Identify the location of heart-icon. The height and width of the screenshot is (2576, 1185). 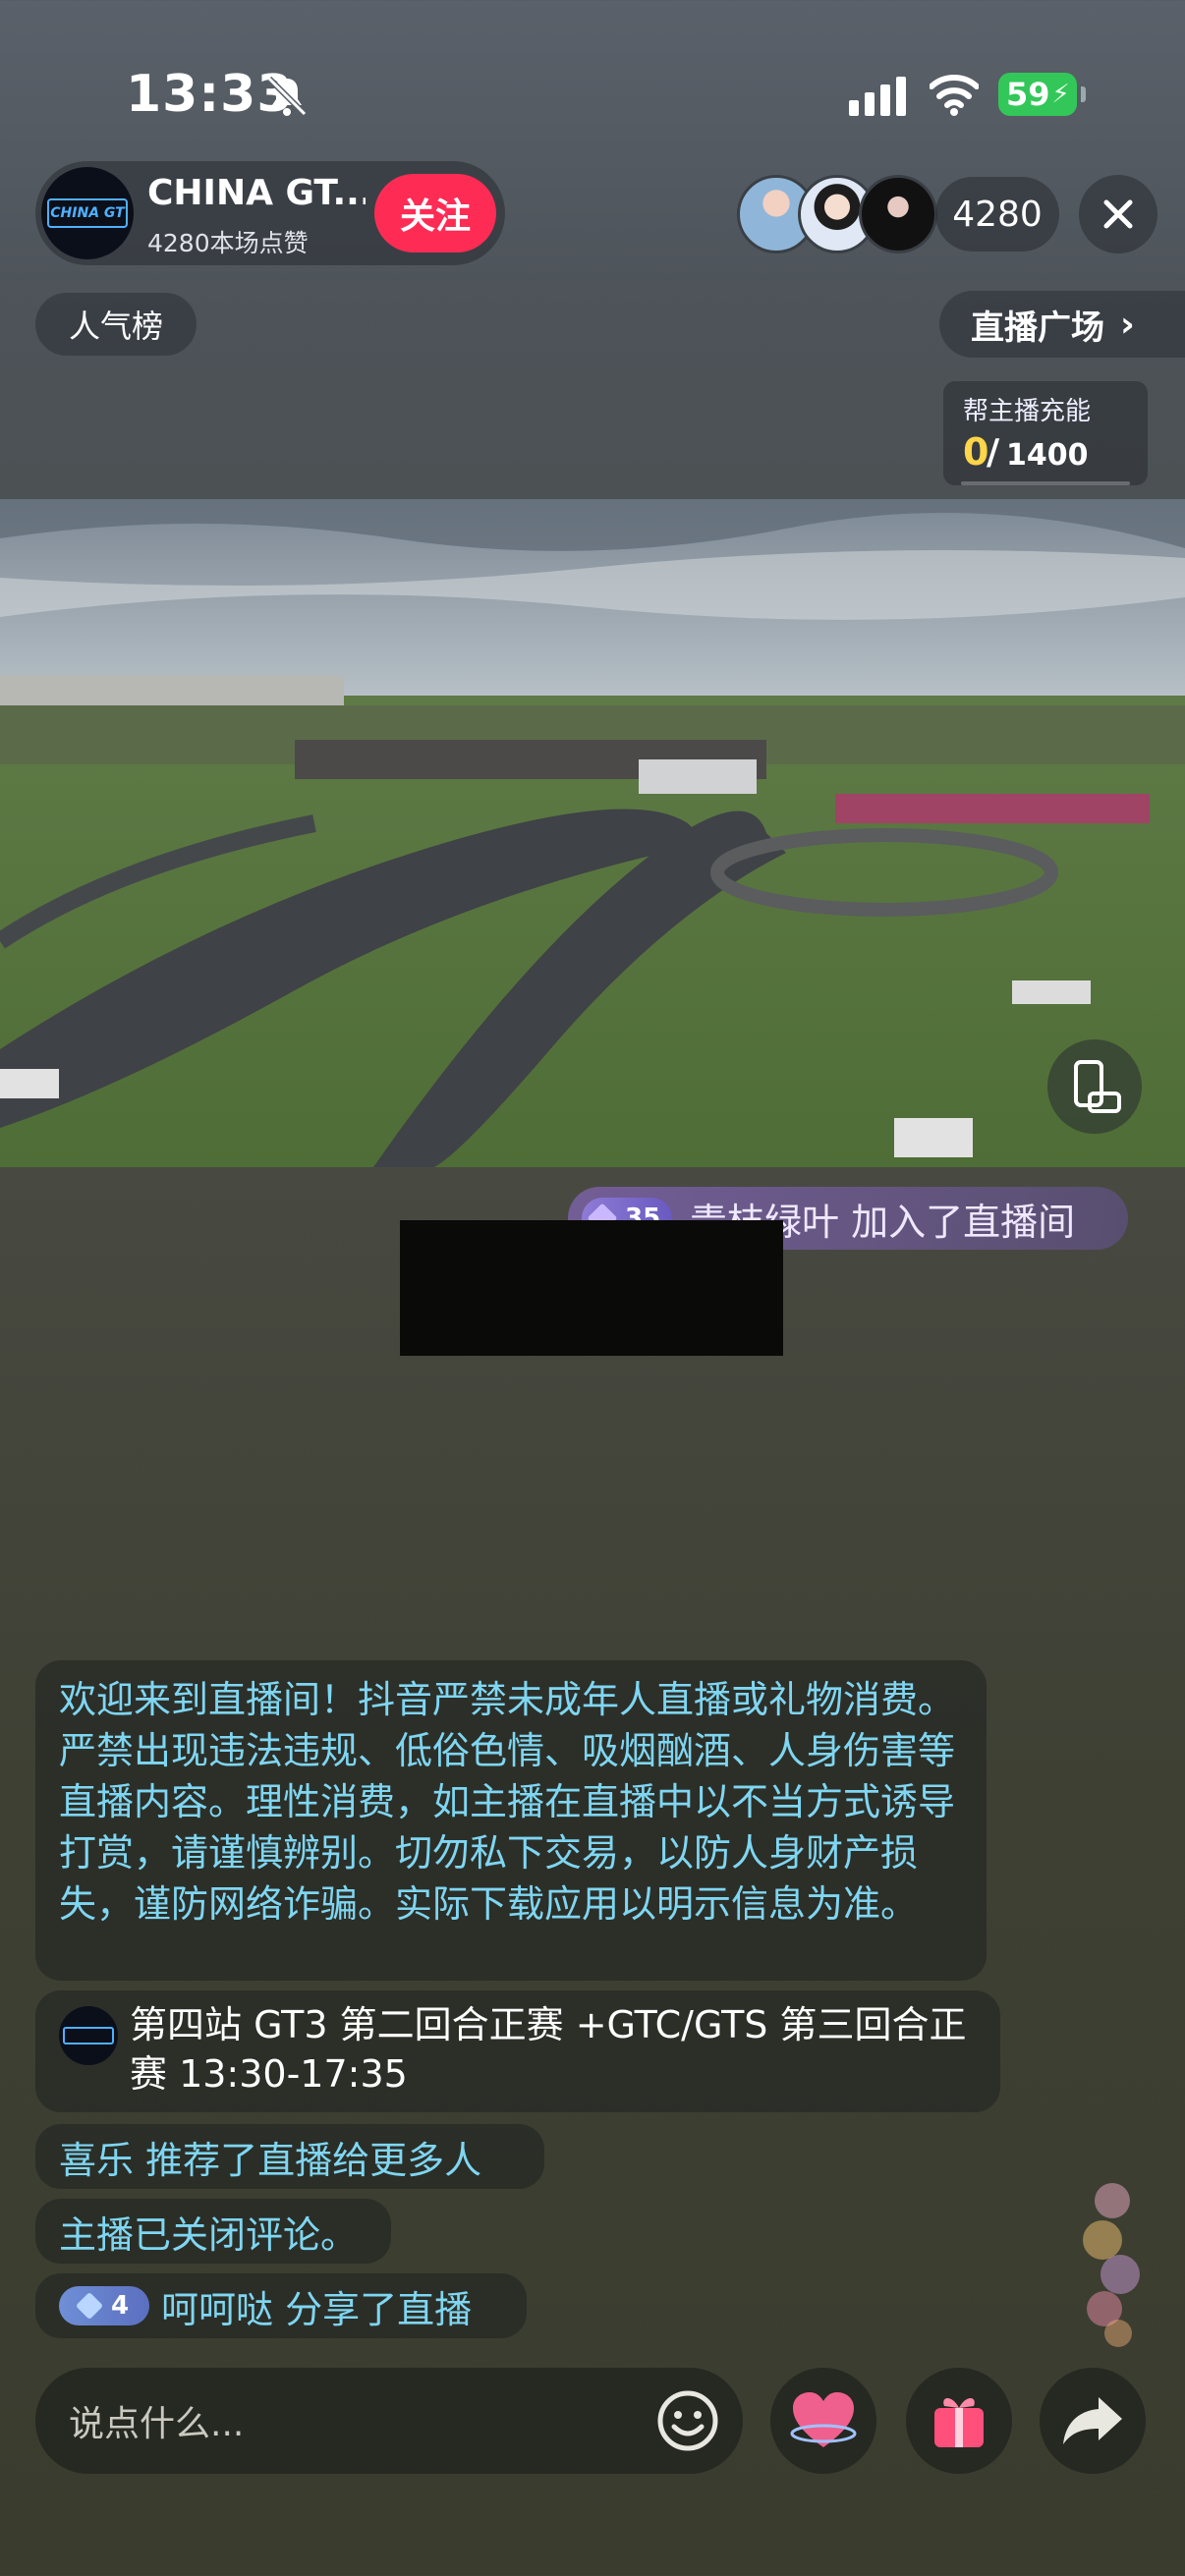
(823, 2419).